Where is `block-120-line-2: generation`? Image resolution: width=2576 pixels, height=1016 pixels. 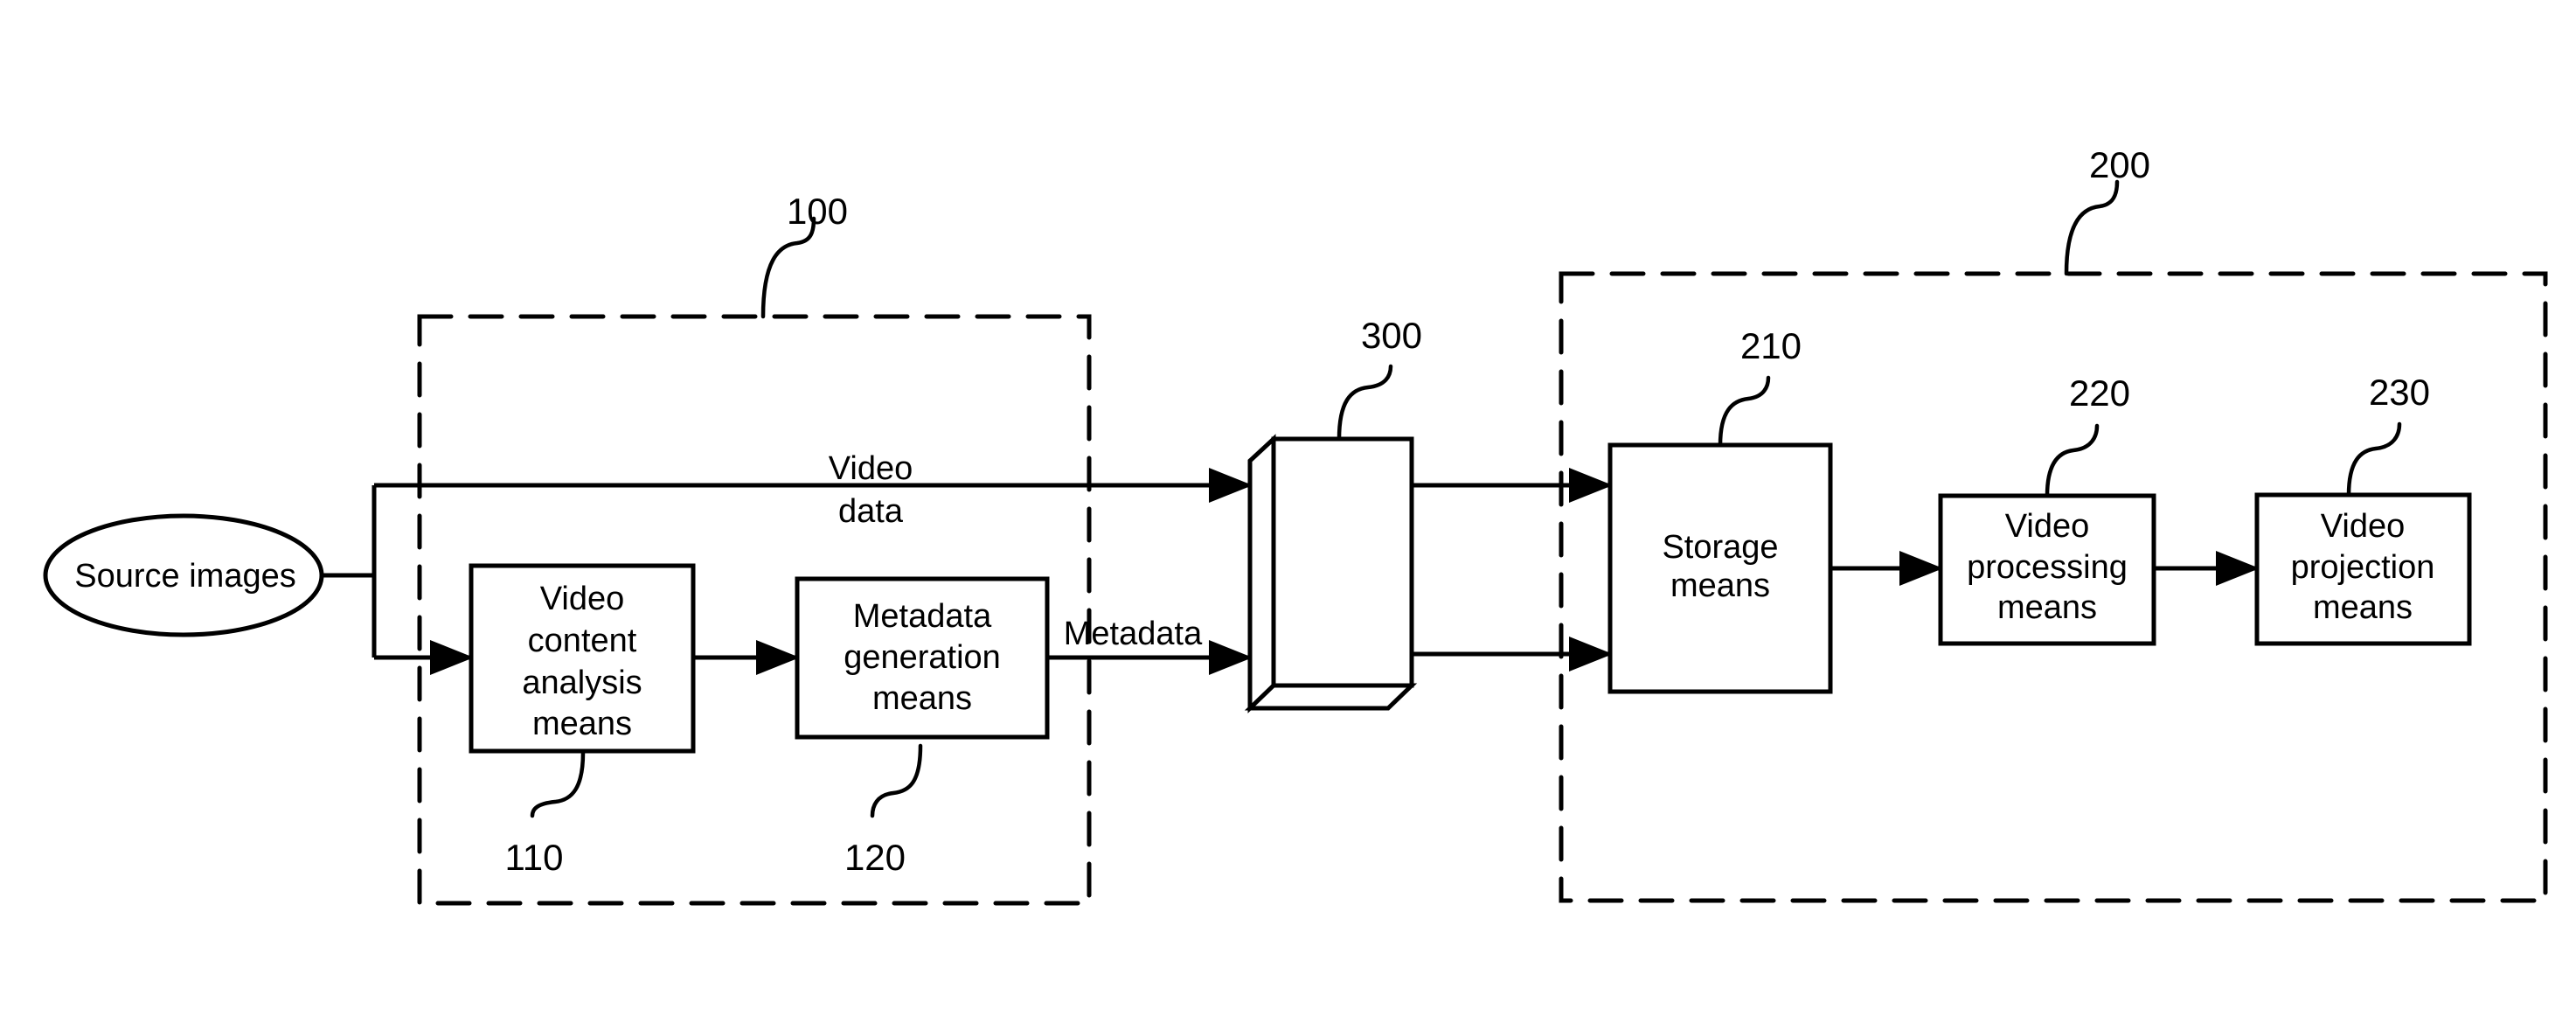 block-120-line-2: generation is located at coordinates (922, 657).